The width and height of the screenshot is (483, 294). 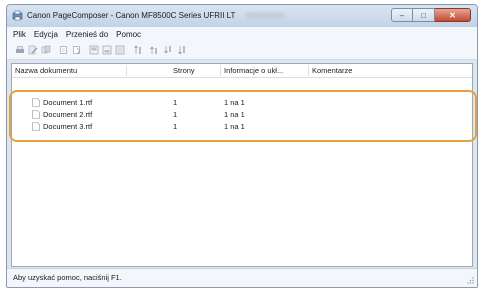 I want to click on resize-grip-icon, so click(x=470, y=280).